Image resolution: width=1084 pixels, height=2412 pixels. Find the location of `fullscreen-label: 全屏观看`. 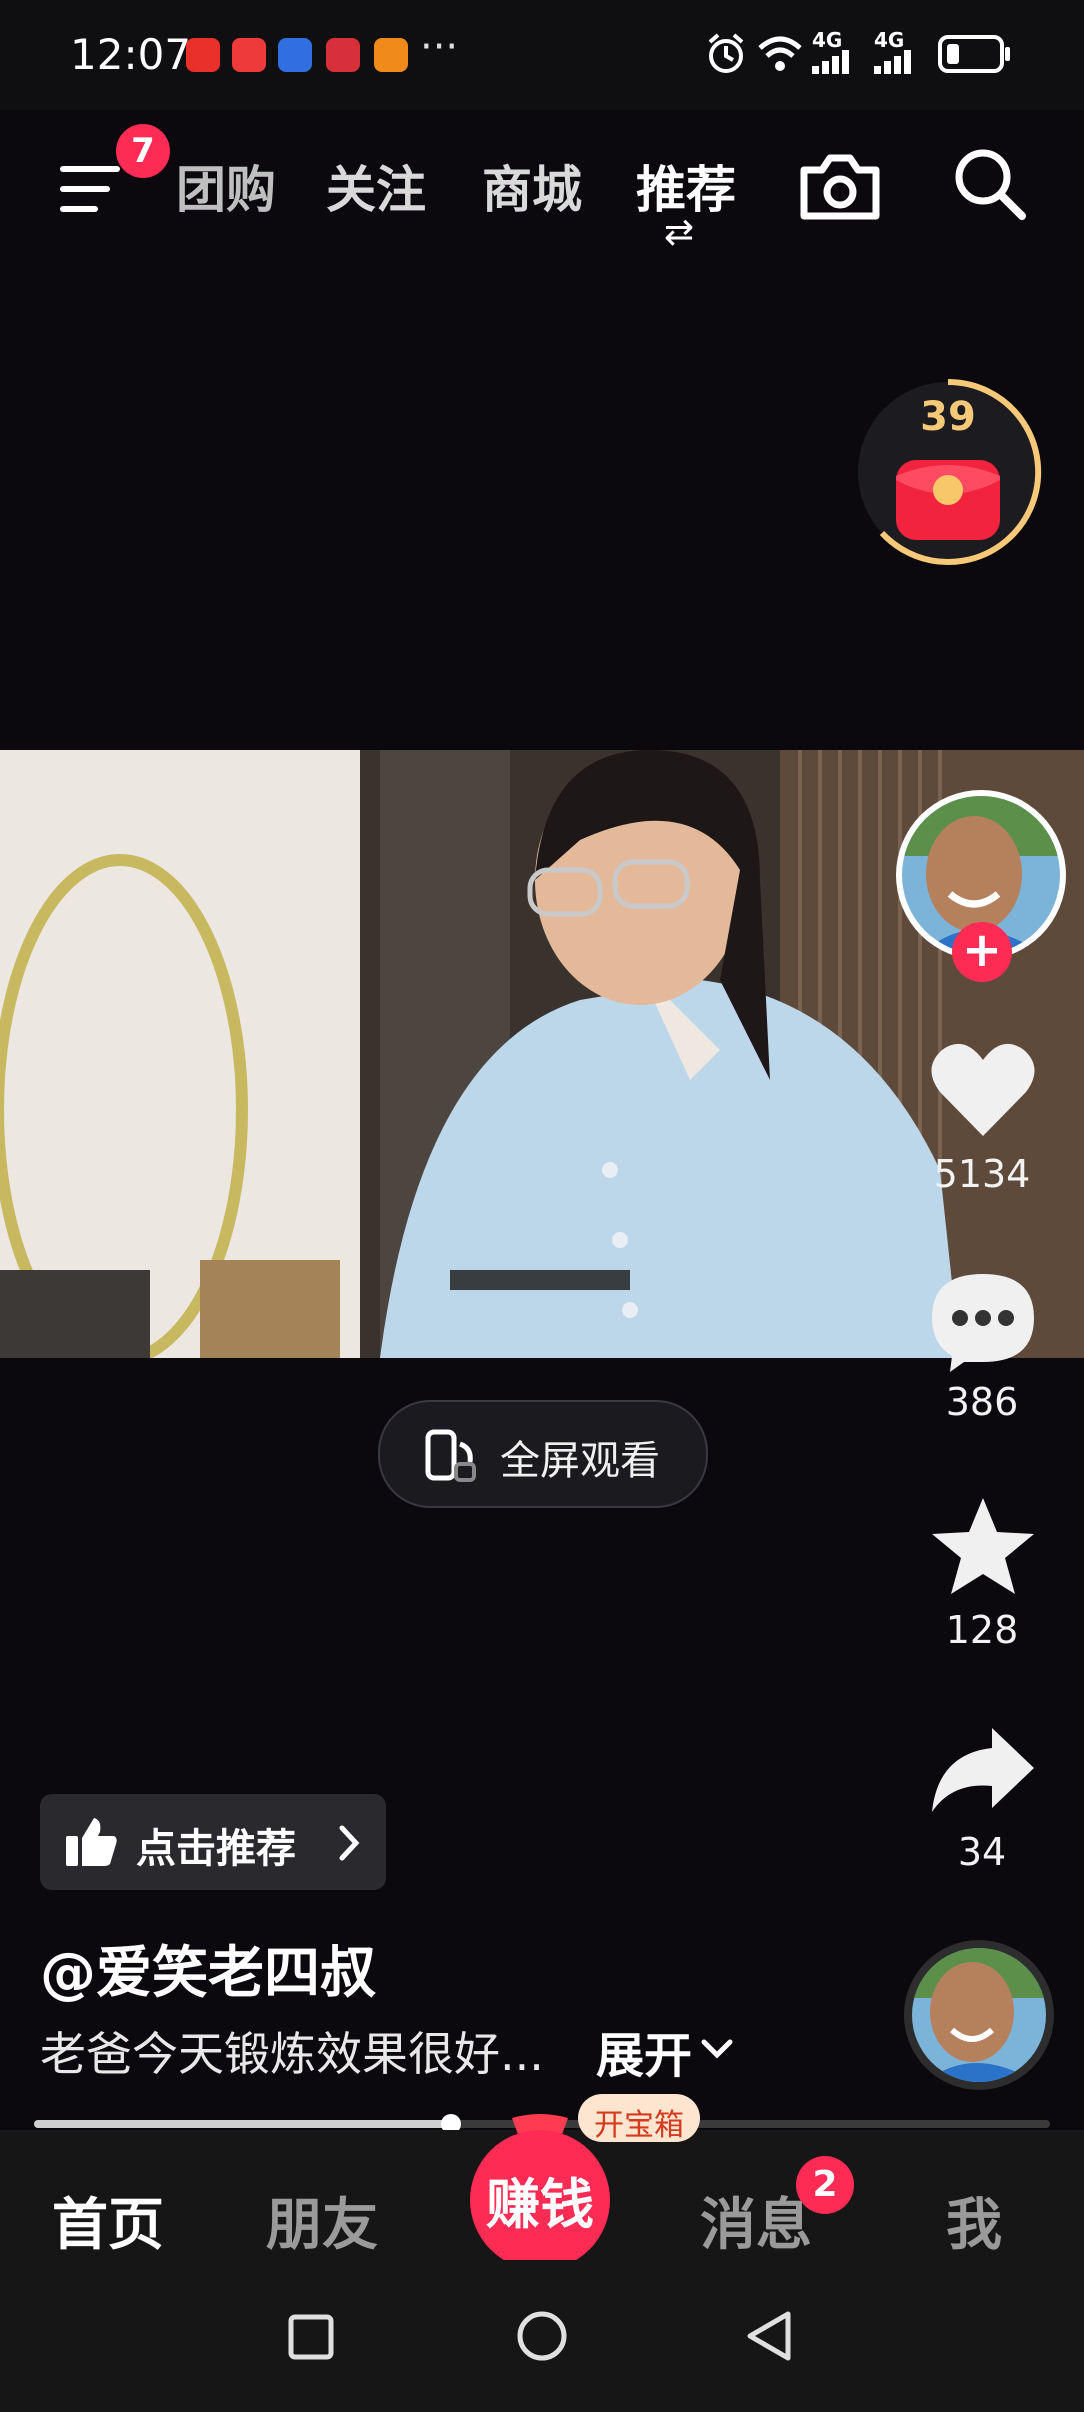

fullscreen-label: 全屏观看 is located at coordinates (580, 1461).